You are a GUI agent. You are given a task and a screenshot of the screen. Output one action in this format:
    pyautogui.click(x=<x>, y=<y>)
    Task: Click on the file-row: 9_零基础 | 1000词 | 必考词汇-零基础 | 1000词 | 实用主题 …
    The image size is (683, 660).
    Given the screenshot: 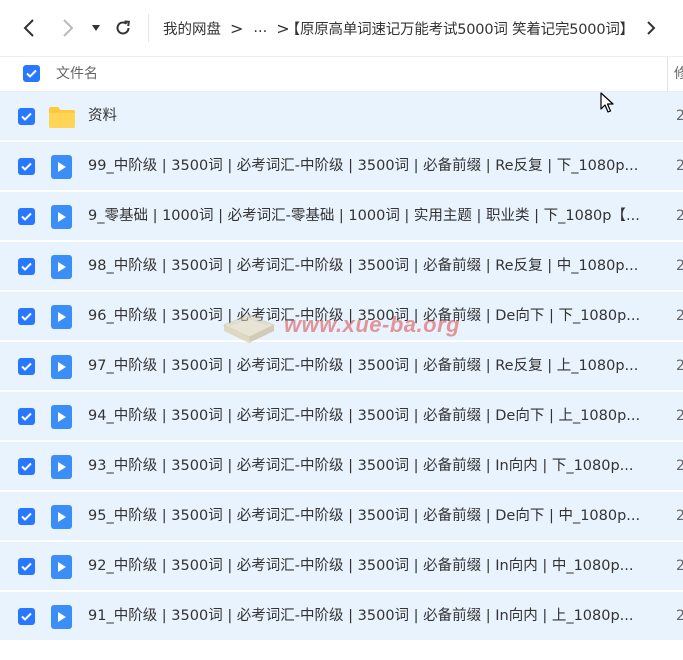 What is the action you would take?
    pyautogui.click(x=341, y=216)
    